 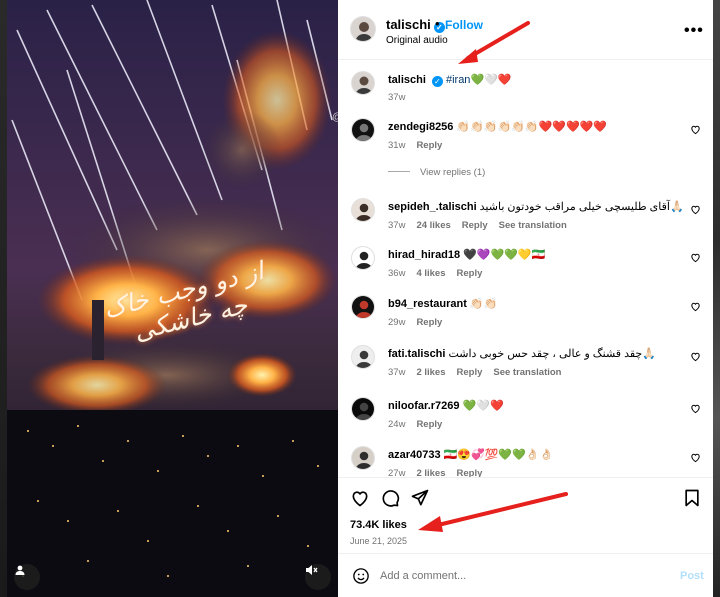 What do you see at coordinates (458, 80) in the screenshot?
I see `hashtag-link: #iran` at bounding box center [458, 80].